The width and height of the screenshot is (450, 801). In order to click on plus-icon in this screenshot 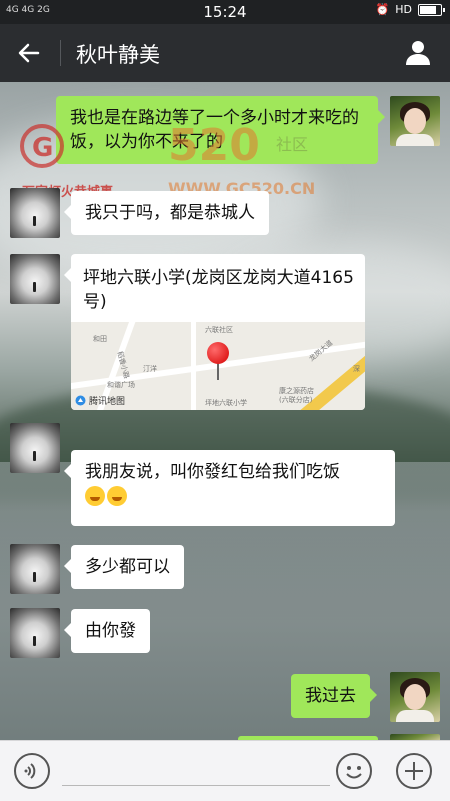, I will do `click(414, 771)`.